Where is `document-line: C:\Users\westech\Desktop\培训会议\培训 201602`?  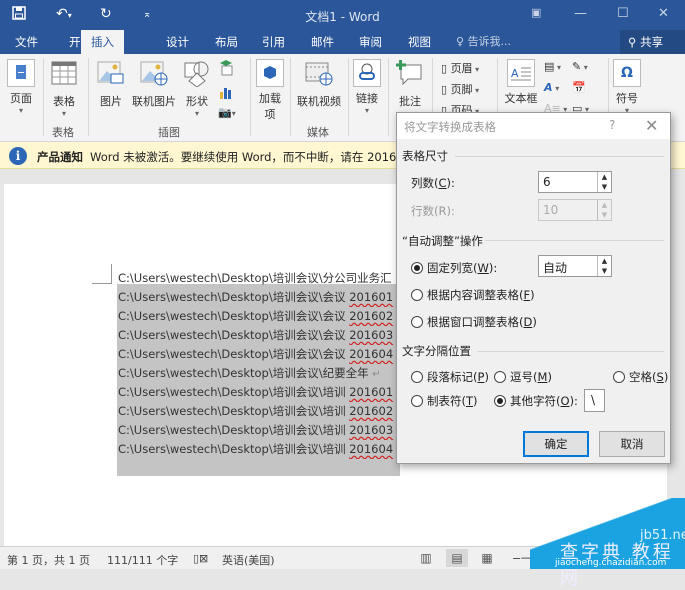 document-line: C:\Users\westech\Desktop\培训会议\培训 201602 is located at coordinates (257, 411).